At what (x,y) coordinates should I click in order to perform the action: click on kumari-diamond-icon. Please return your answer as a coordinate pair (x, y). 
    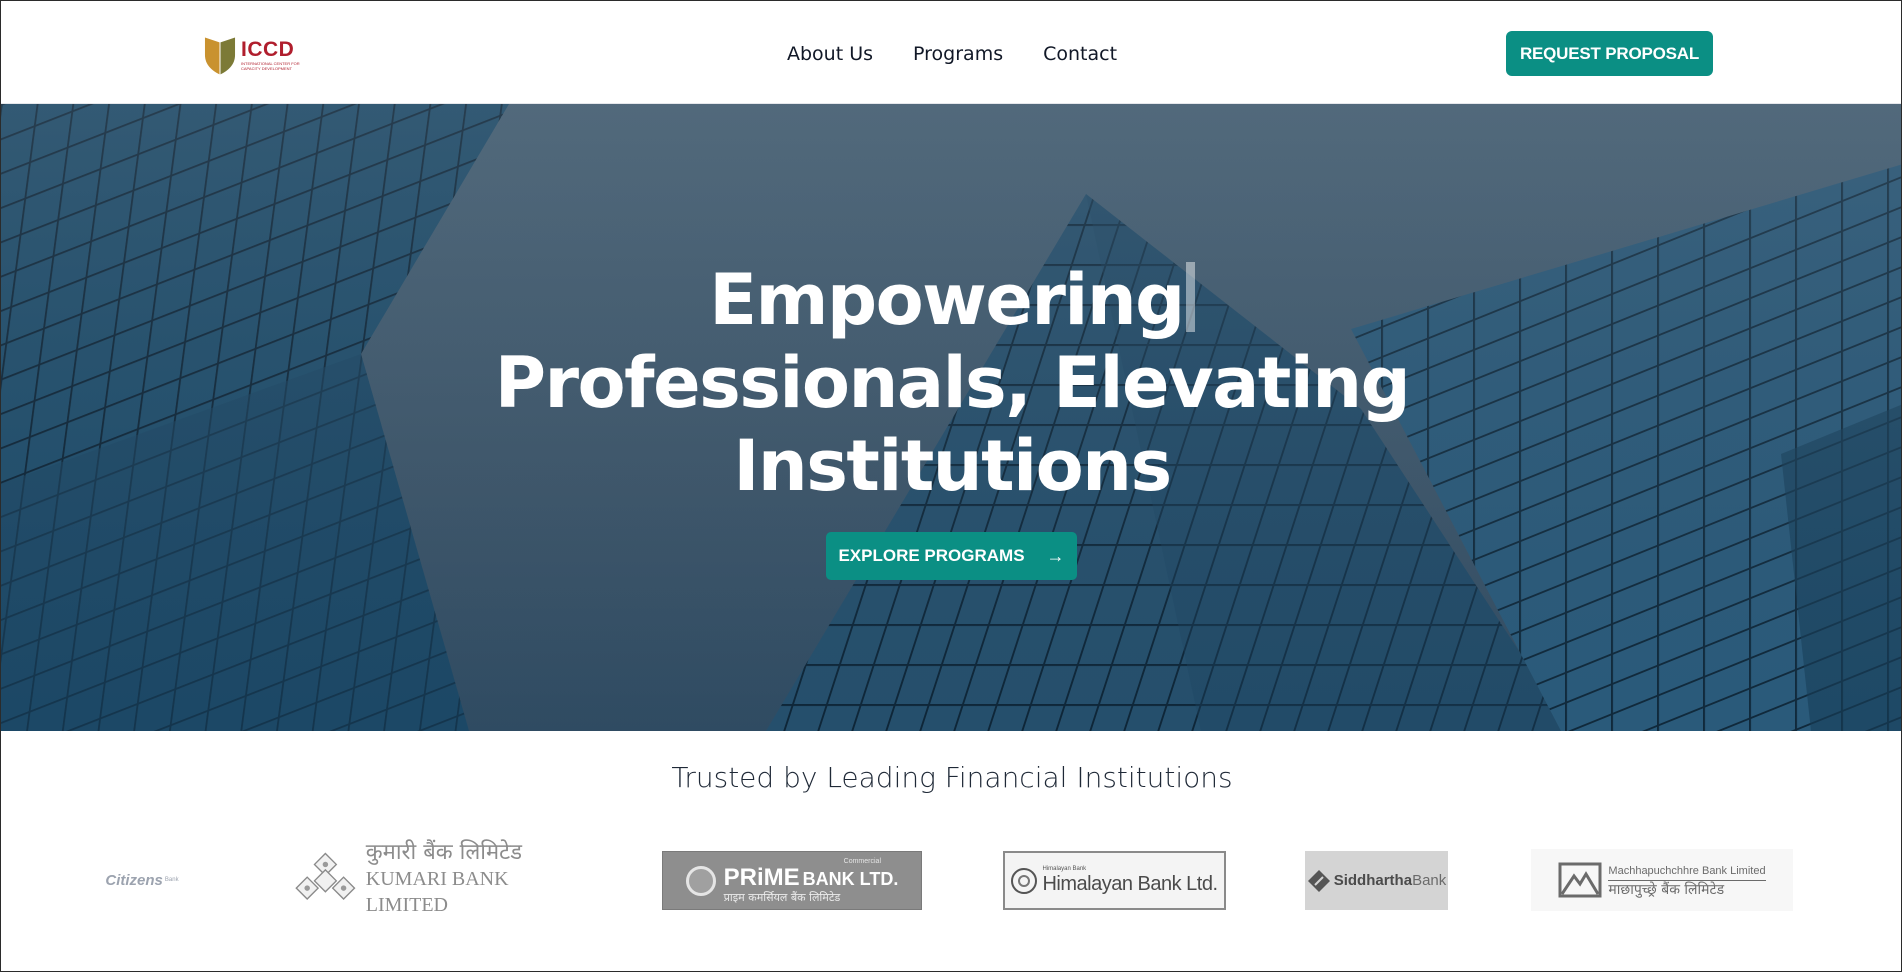
    Looking at the image, I should click on (325, 876).